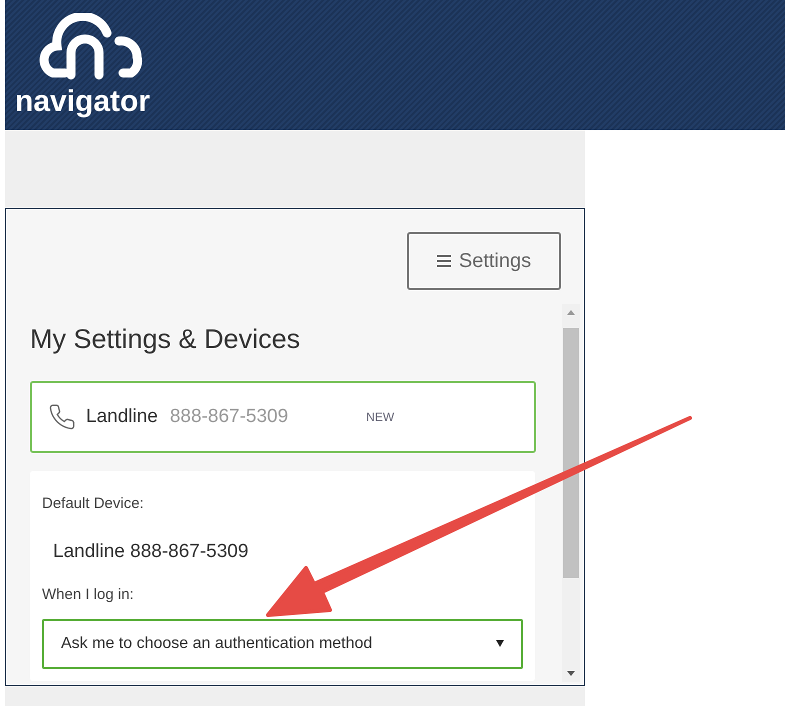 The image size is (785, 706). Describe the element at coordinates (93, 504) in the screenshot. I see `default-device-label: Default Device:` at that location.